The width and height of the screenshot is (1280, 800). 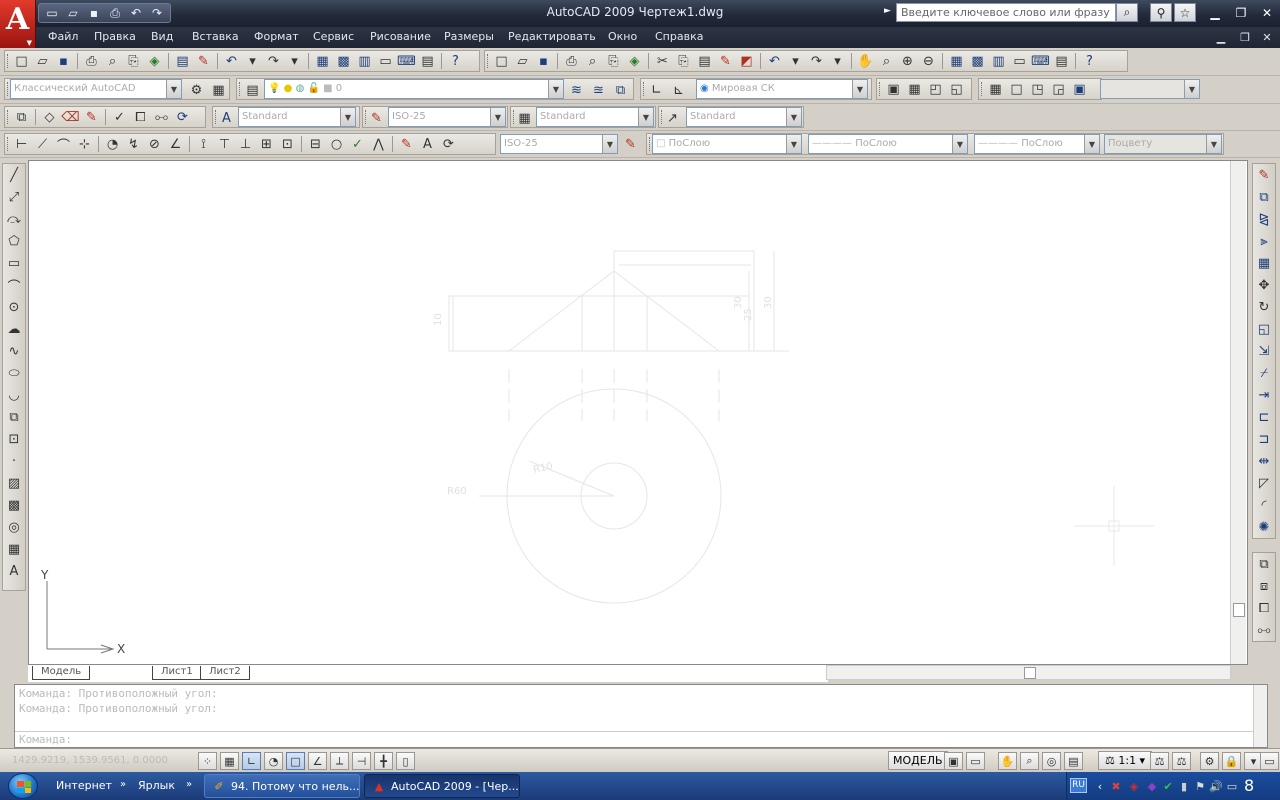 I want to click on fillet-icon: ◜, so click(x=1264, y=505).